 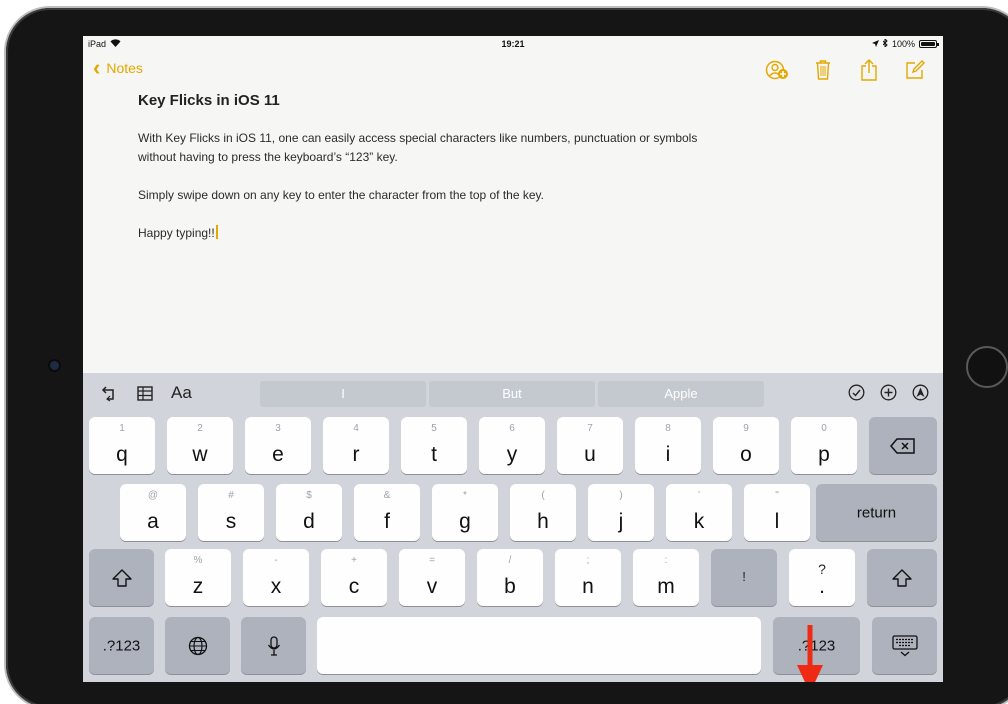 I want to click on trash-icon, so click(x=823, y=70).